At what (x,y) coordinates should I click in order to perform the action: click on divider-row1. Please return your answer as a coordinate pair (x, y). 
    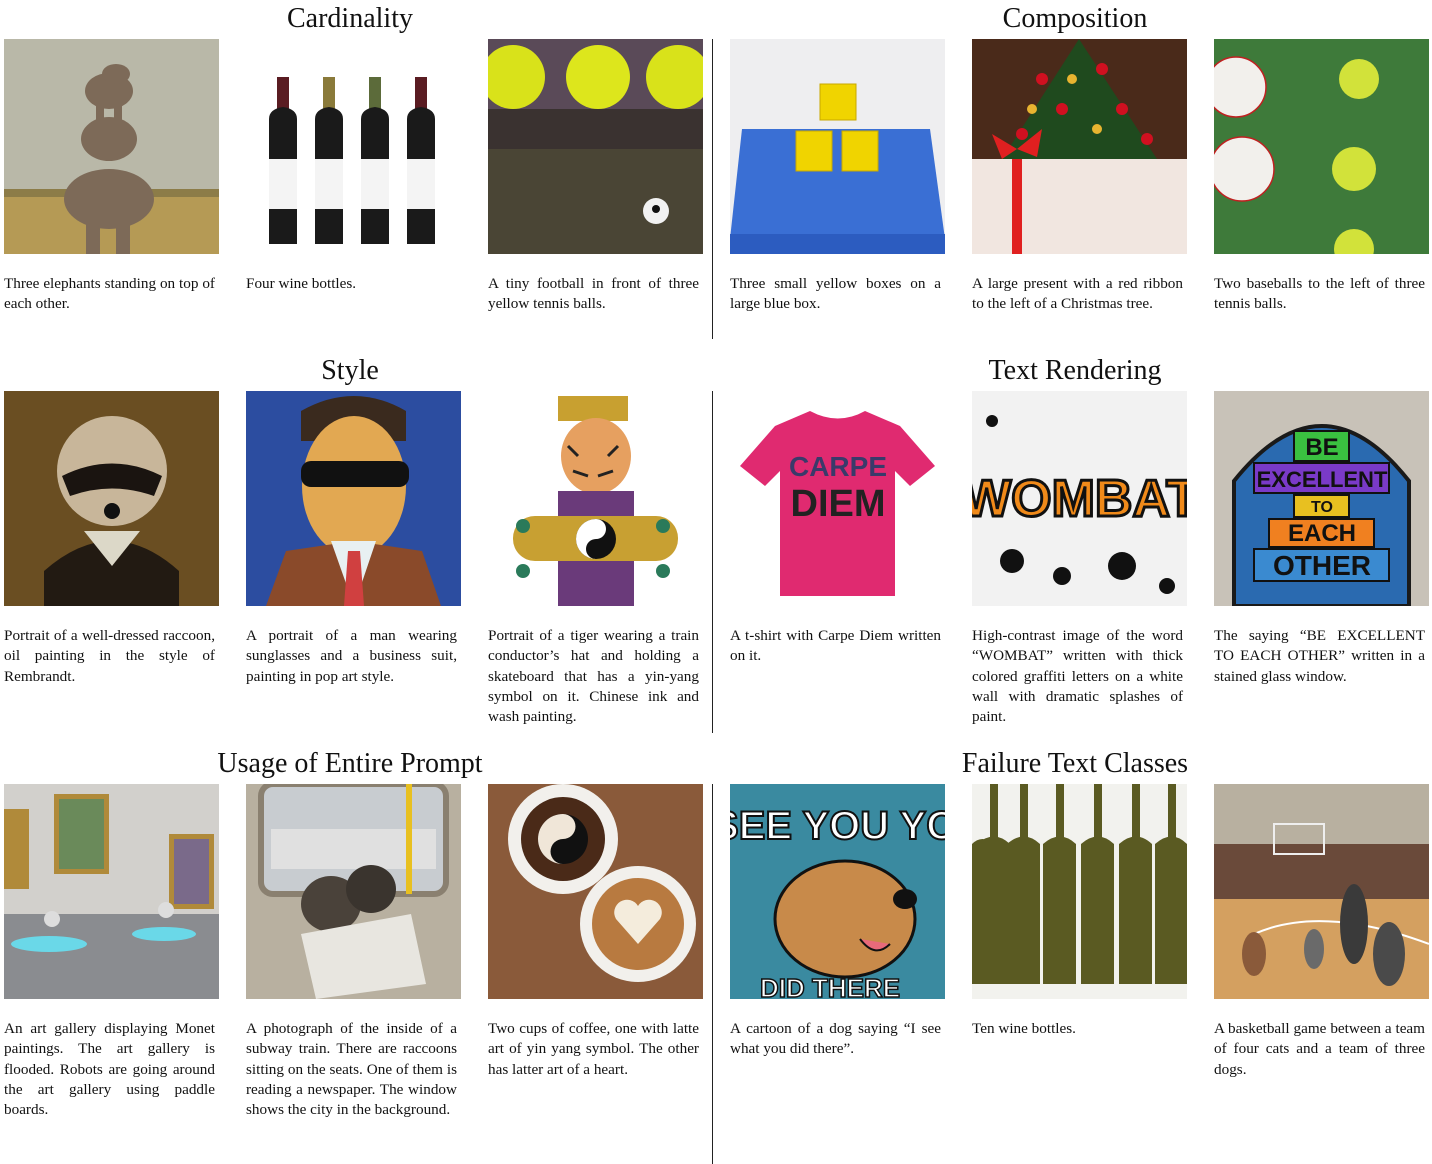
    Looking at the image, I should click on (712, 189).